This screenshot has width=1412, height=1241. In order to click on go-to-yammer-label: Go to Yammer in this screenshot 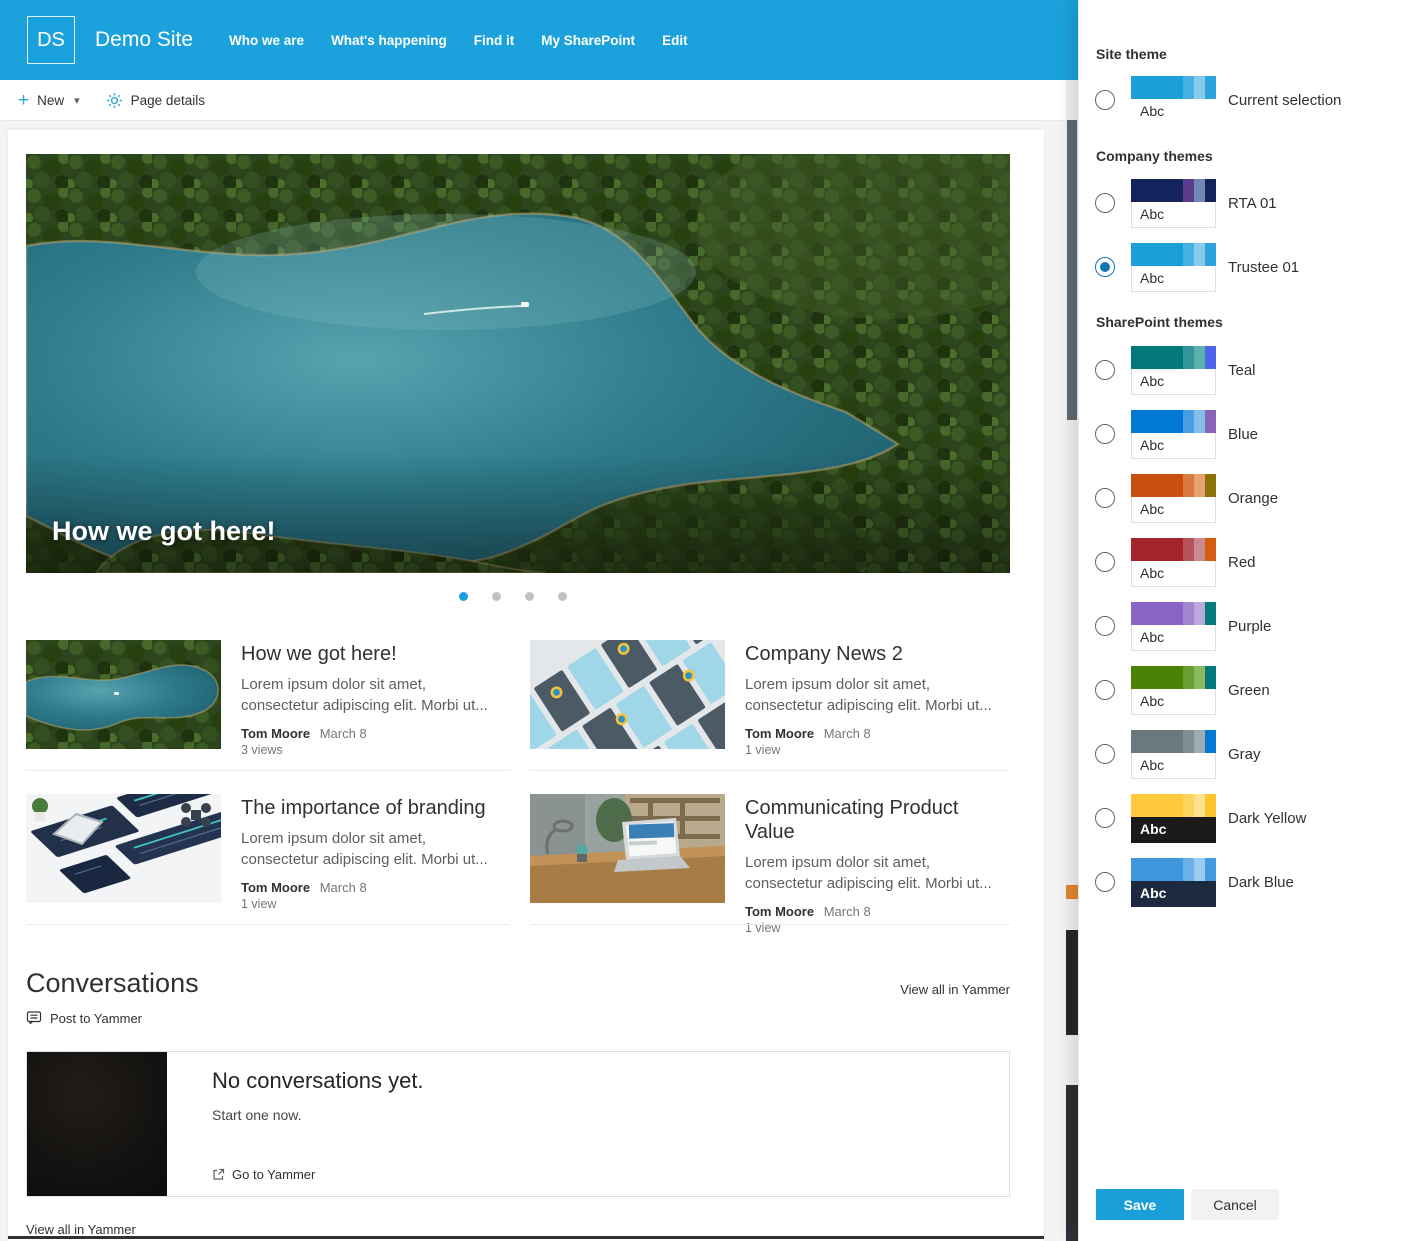, I will do `click(274, 1174)`.